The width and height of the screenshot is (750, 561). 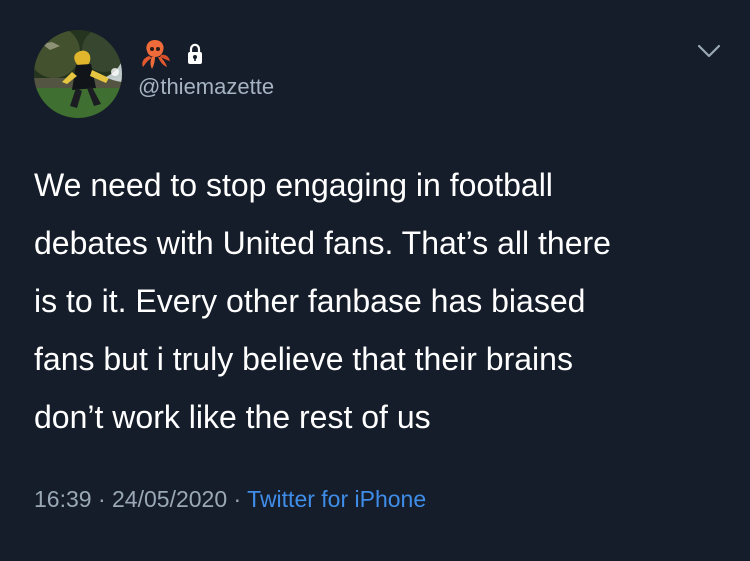 What do you see at coordinates (232, 417) in the screenshot?
I see `tweet-text-line: don’t work like the rest of us` at bounding box center [232, 417].